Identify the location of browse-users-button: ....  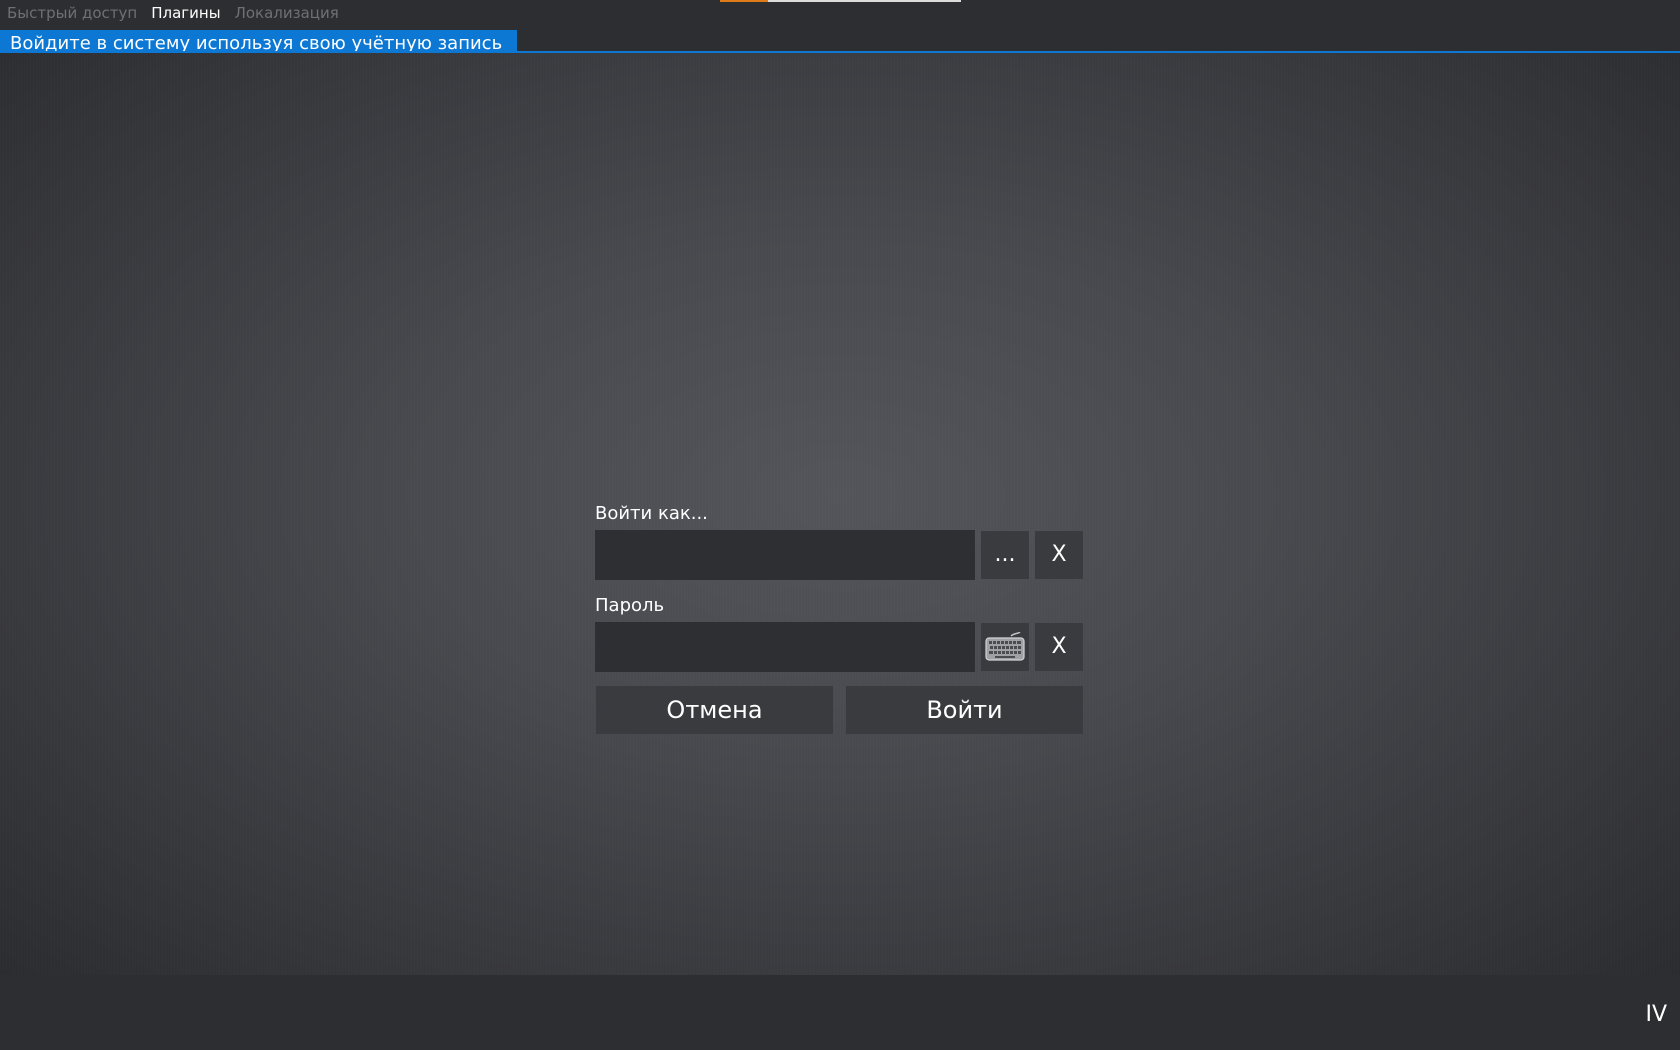
(1005, 555).